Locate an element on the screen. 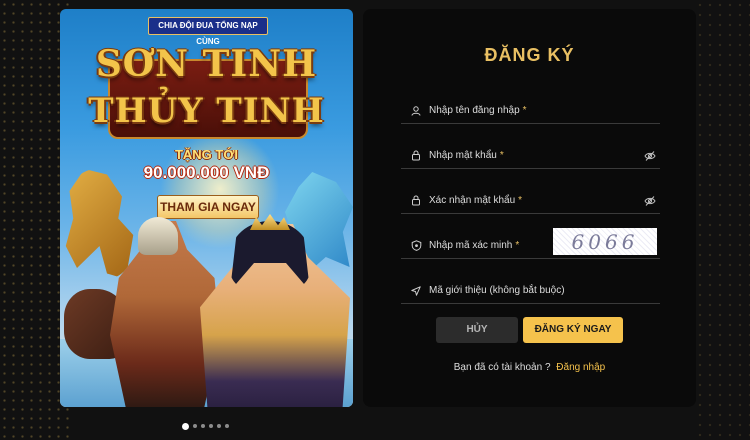 Image resolution: width=750 pixels, height=440 pixels. promo-pill: CHIA ĐỘI ĐUA TỔNG NẠP CÙNG is located at coordinates (208, 31).